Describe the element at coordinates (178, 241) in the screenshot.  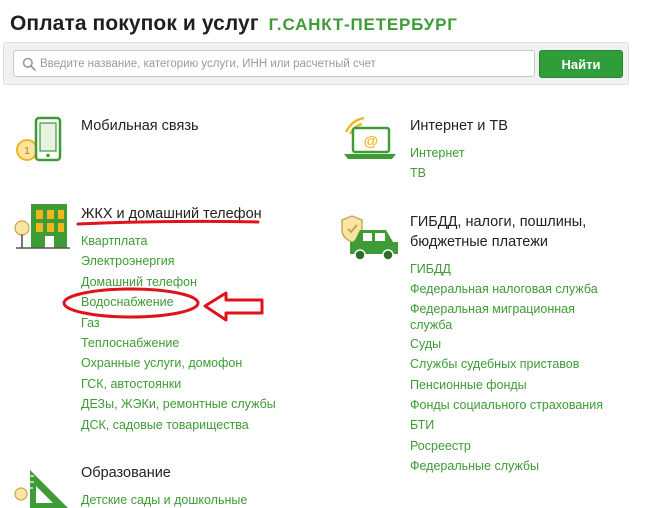
I see `link-kvartplata: Квартплата` at that location.